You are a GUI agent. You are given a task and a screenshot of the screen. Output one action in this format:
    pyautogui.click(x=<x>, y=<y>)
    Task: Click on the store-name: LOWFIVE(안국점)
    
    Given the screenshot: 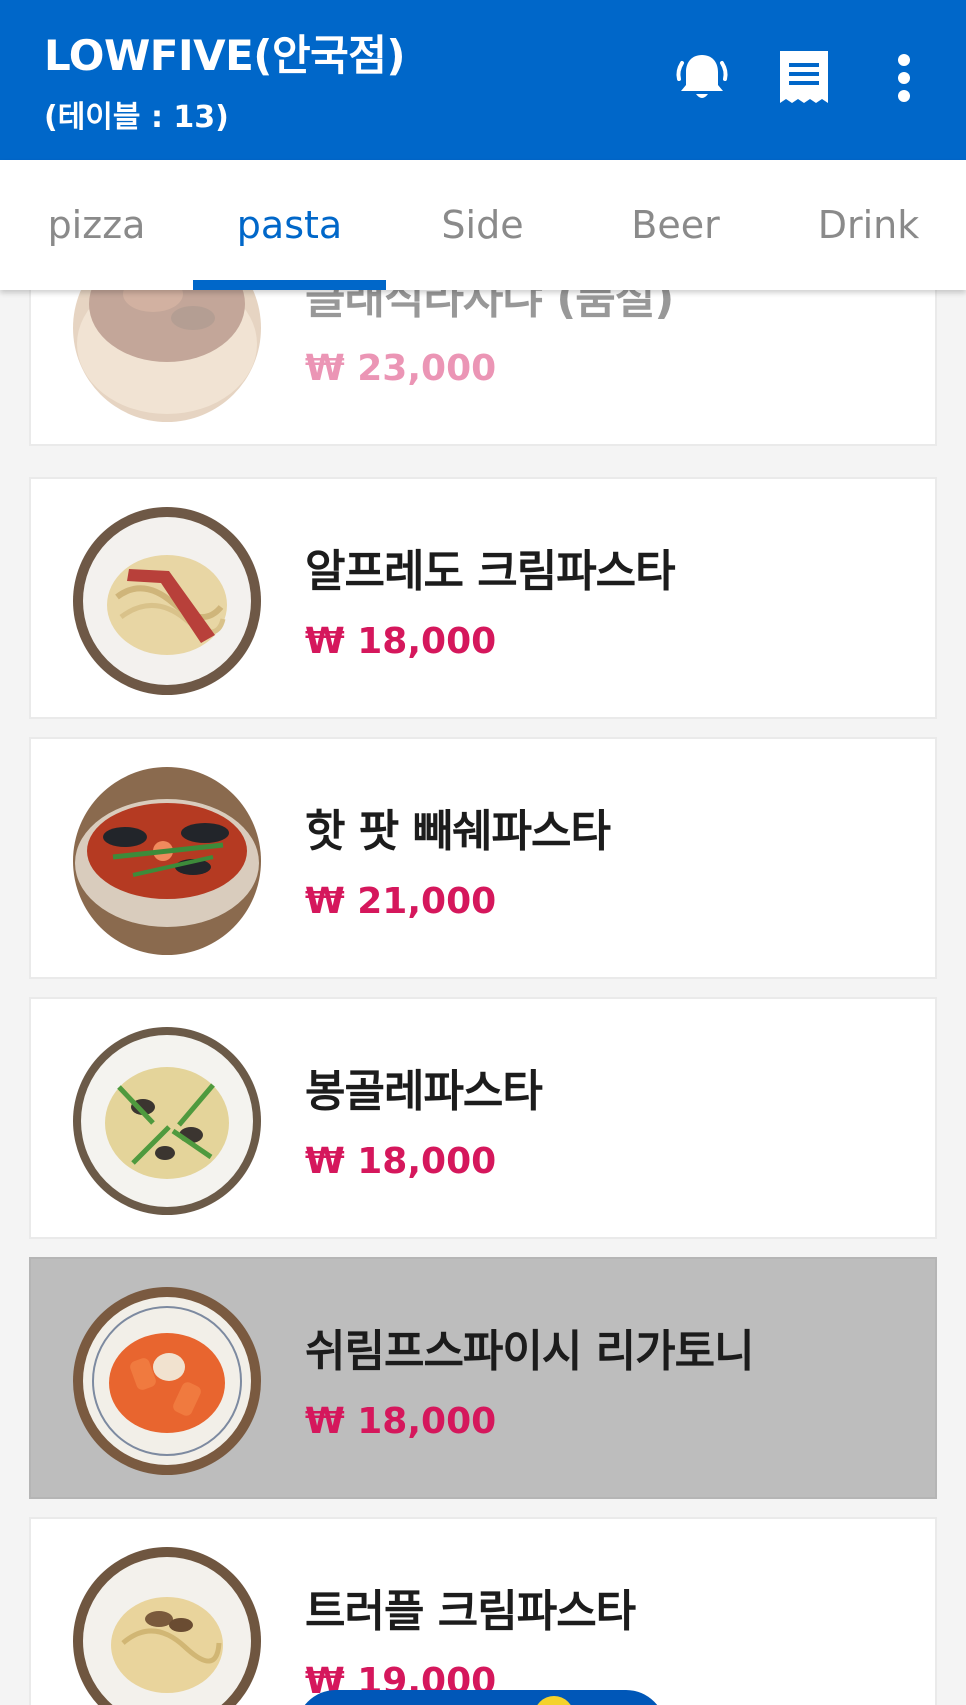 What is the action you would take?
    pyautogui.click(x=225, y=55)
    